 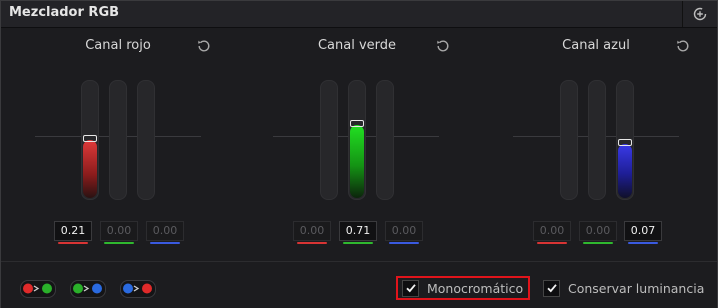 I want to click on swap-blue-red-button, so click(x=138, y=289).